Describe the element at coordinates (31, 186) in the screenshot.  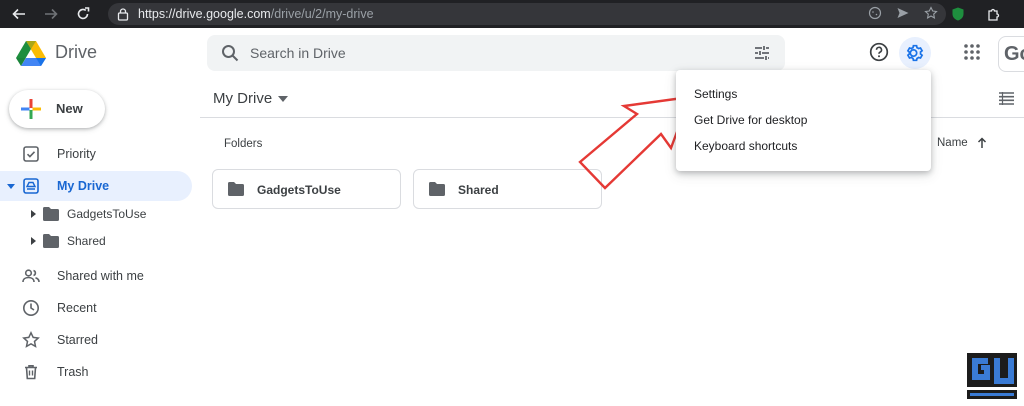
I see `my-drive-icon` at that location.